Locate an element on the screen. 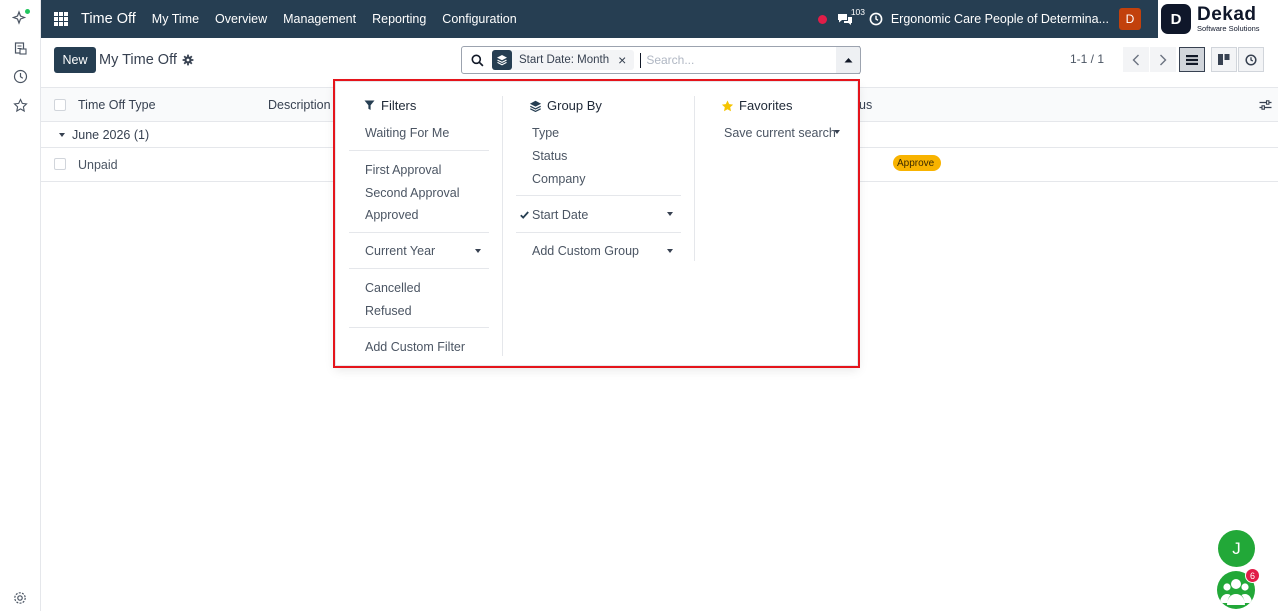  chevron-right-icon is located at coordinates (1163, 59).